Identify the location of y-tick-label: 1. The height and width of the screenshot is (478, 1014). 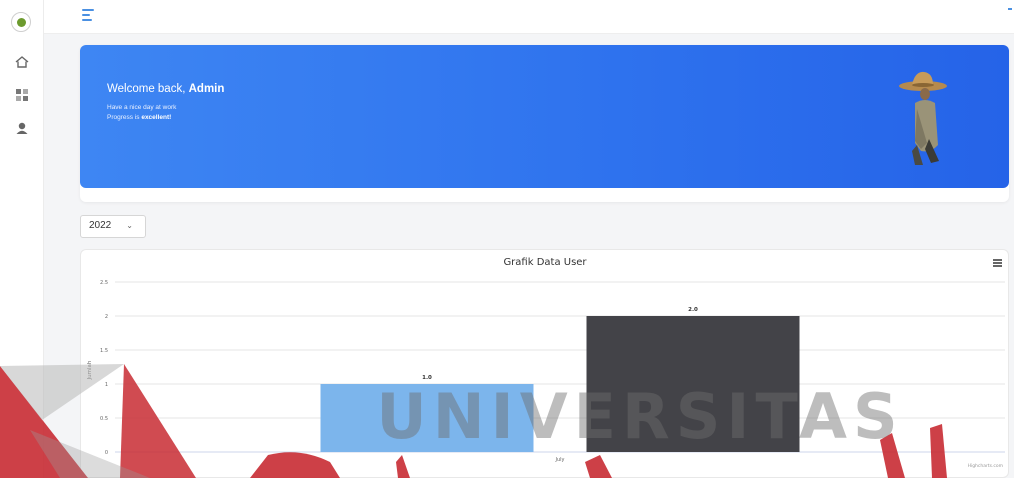
(106, 385).